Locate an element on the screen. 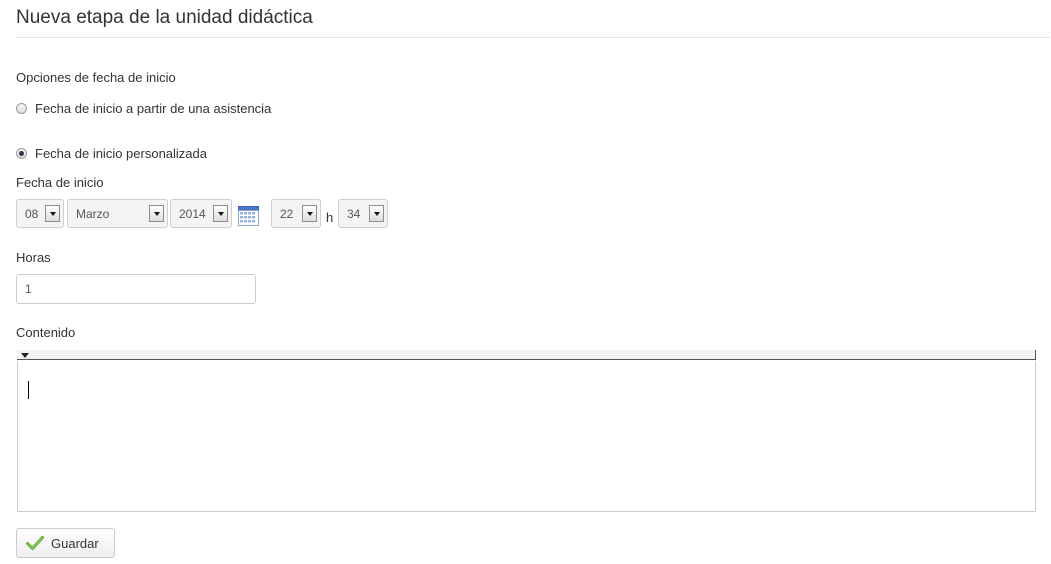 The width and height of the screenshot is (1051, 564). year-select: 2014 is located at coordinates (201, 213).